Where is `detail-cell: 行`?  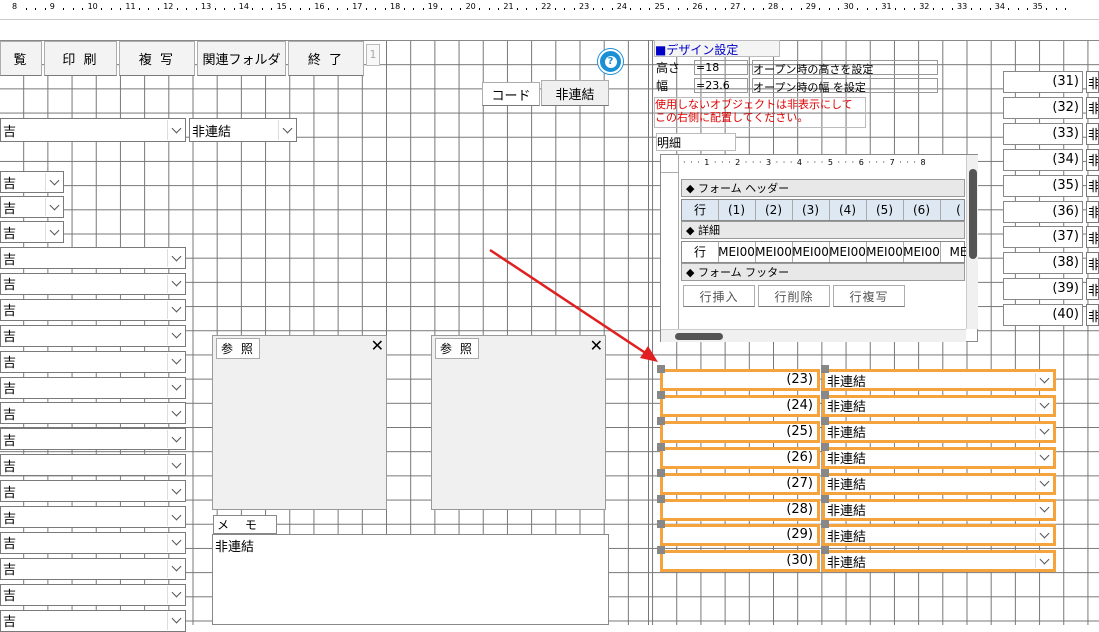
detail-cell: 行 is located at coordinates (700, 252).